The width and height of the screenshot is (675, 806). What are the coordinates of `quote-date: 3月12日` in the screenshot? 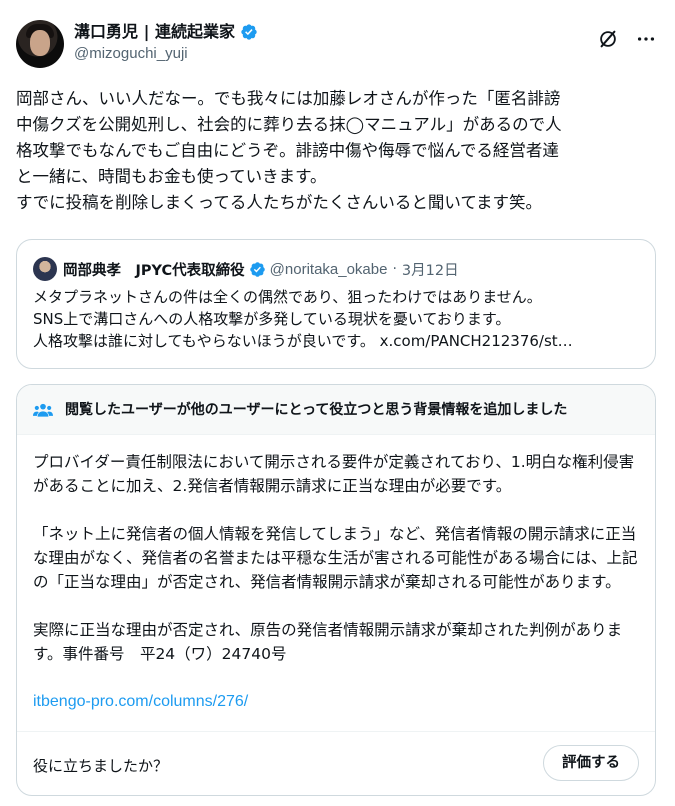 It's located at (430, 270).